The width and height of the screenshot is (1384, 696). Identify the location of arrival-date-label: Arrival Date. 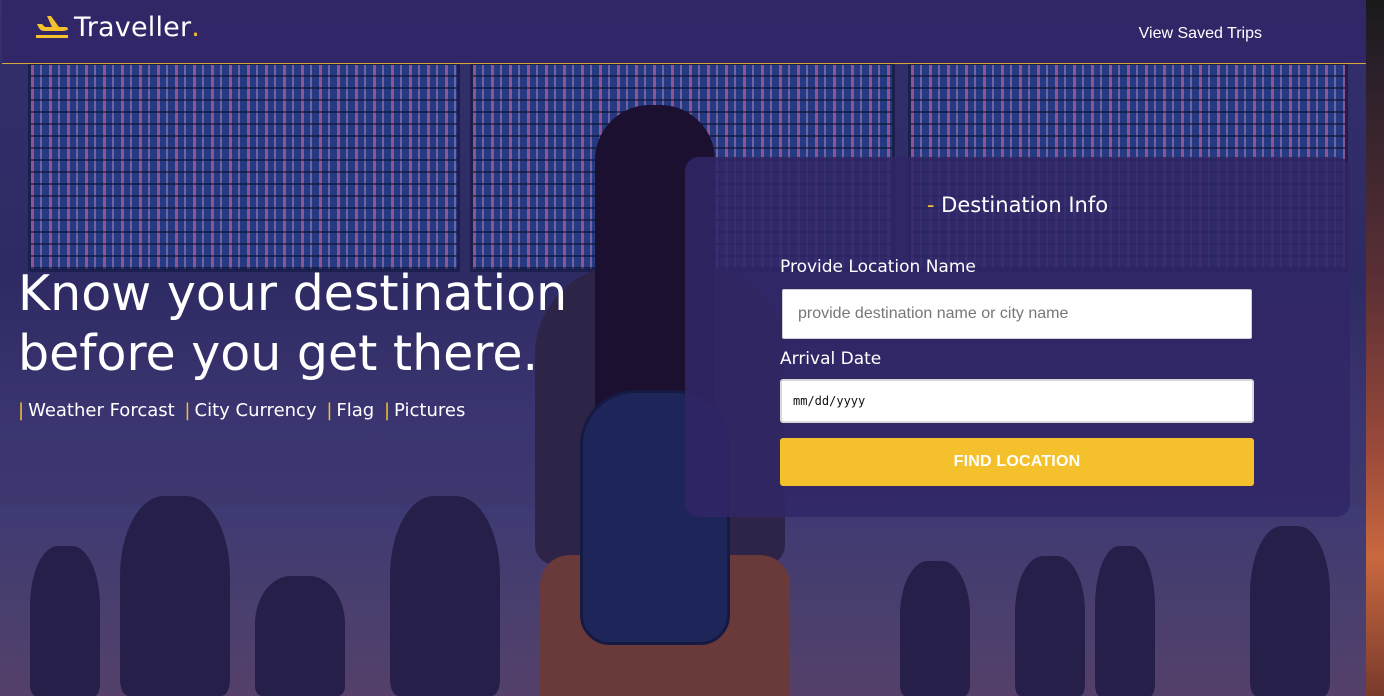
(831, 359).